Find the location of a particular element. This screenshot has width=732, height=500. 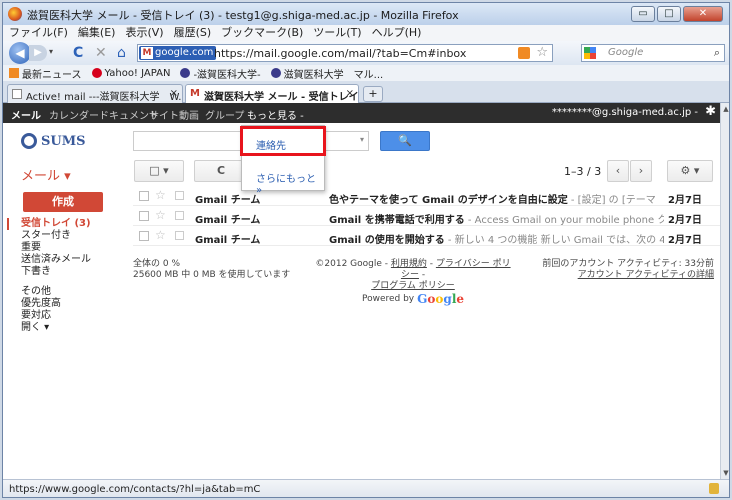

menu-history: 履歴(S) is located at coordinates (193, 33).